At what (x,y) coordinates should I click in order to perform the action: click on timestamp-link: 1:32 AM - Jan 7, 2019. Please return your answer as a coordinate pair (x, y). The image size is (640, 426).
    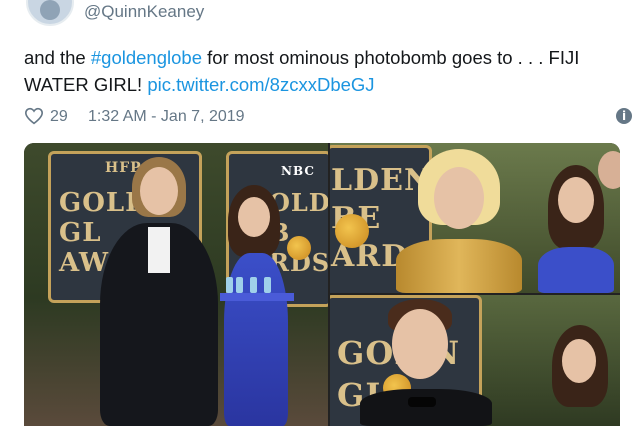
    Looking at the image, I should click on (166, 117).